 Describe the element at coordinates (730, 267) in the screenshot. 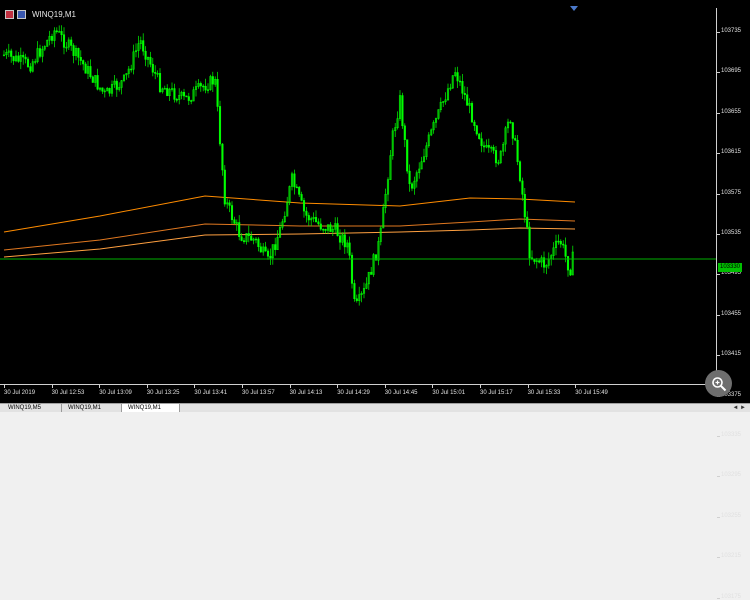

I see `current-price-badge: 103330` at that location.